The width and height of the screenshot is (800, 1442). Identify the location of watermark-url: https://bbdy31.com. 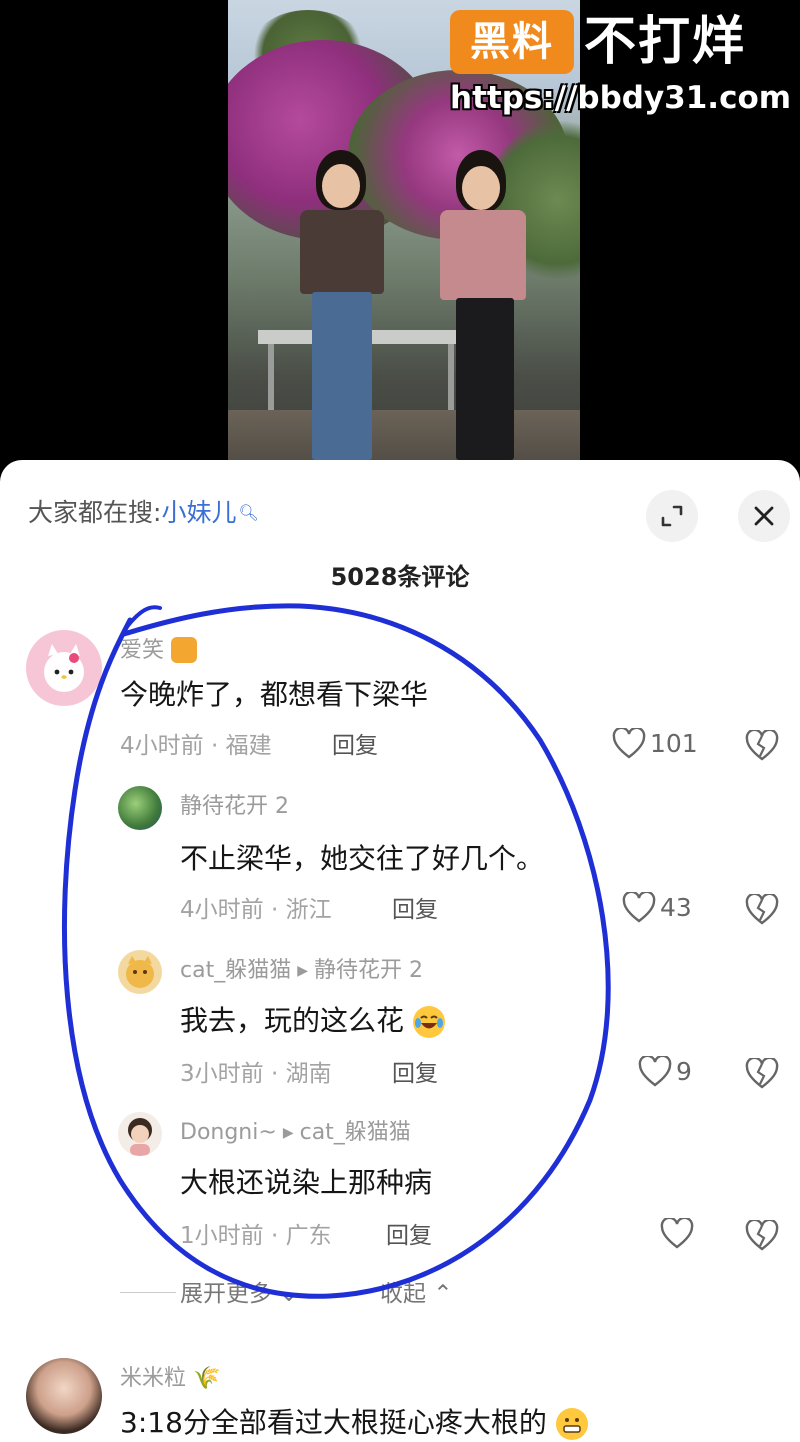
(621, 98).